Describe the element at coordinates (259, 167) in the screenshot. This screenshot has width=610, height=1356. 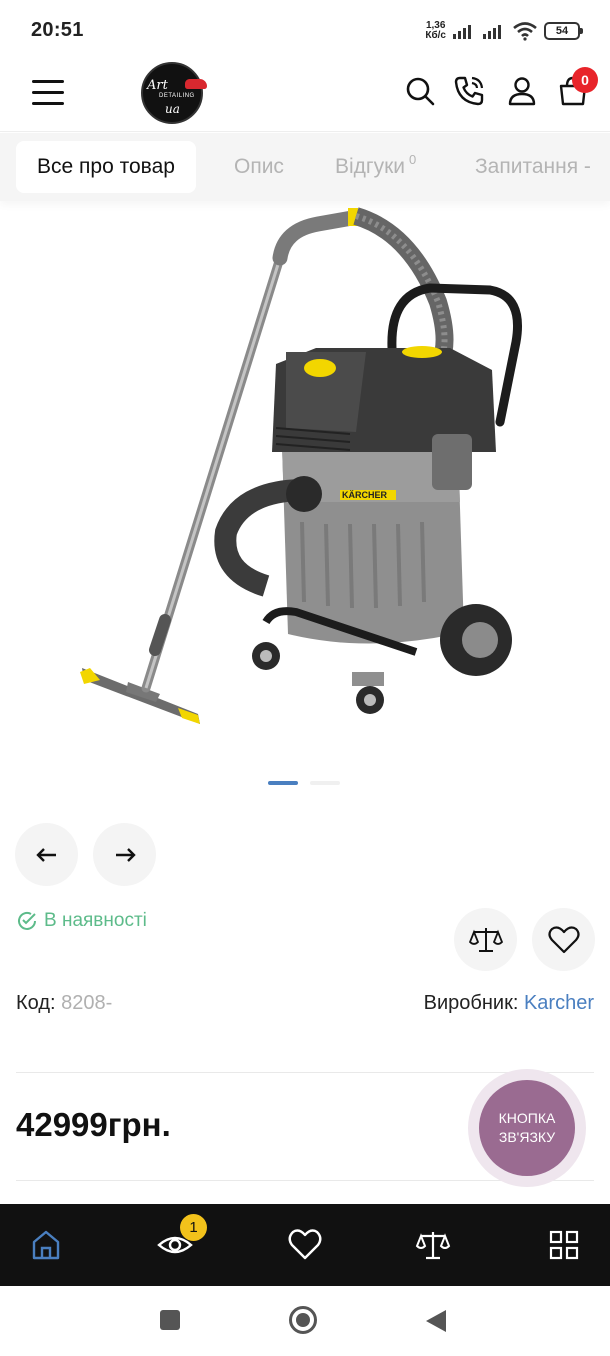
I see `tab-description: Опис` at that location.